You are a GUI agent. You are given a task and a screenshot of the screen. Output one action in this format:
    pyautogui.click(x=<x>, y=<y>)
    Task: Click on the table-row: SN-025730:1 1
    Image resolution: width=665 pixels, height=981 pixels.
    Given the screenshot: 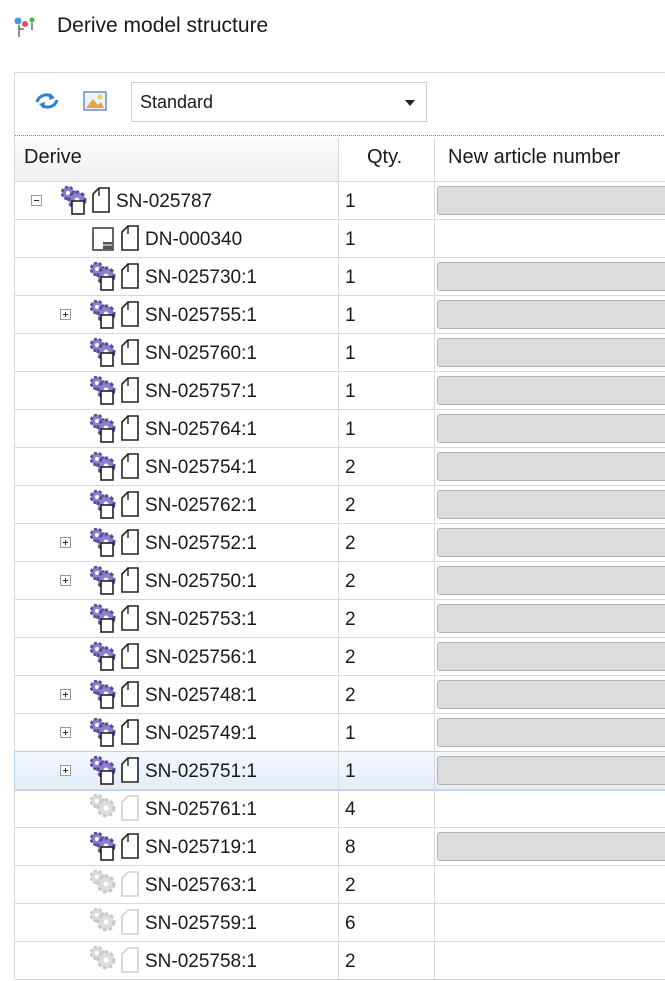 What is the action you would take?
    pyautogui.click(x=340, y=277)
    